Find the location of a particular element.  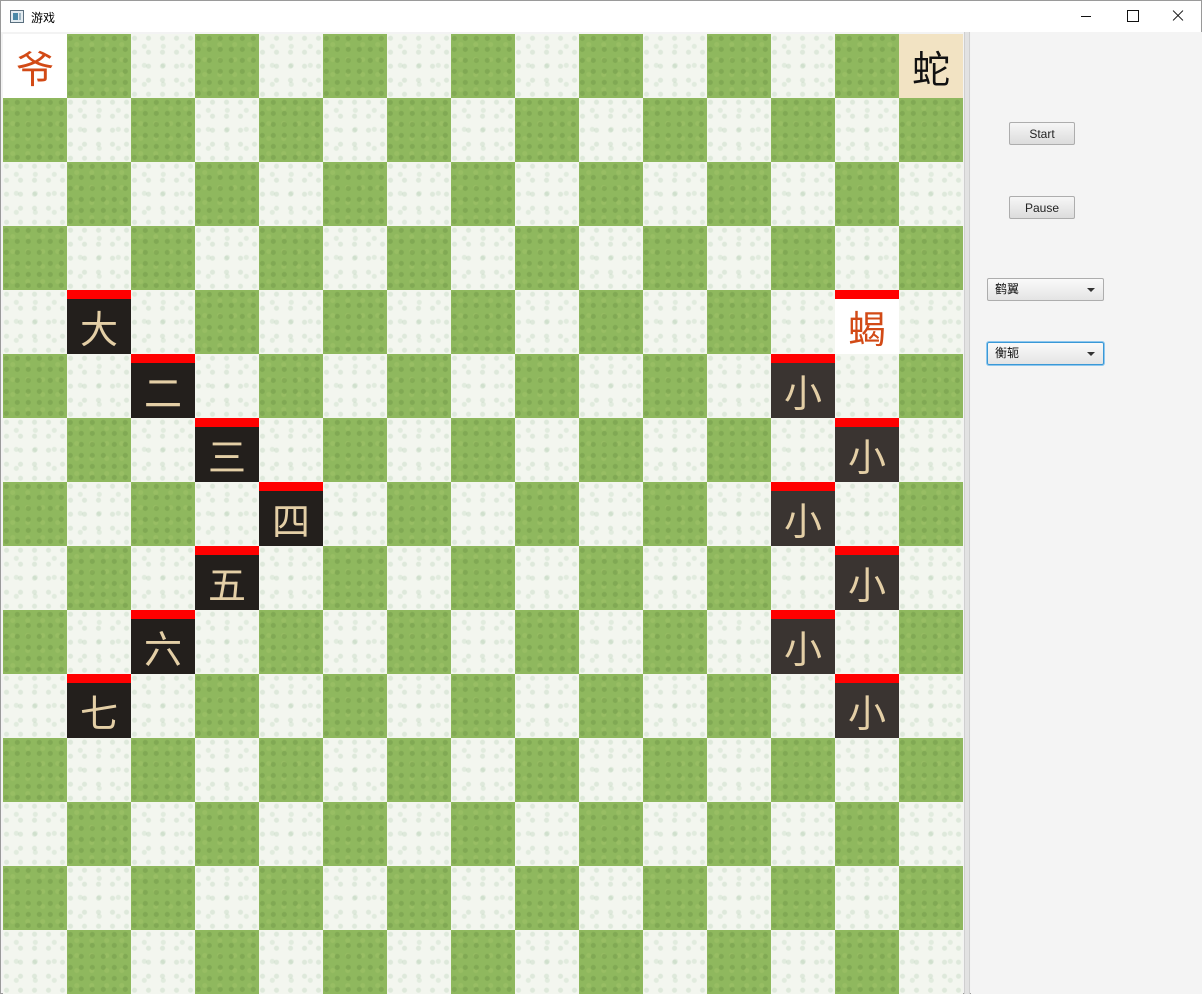

maximize-button is located at coordinates (1132, 16).